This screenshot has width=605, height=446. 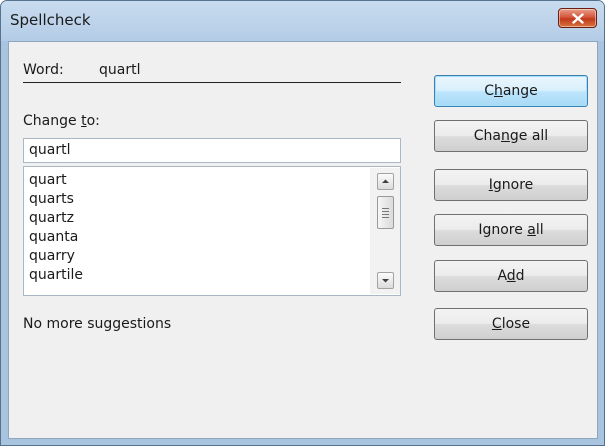 I want to click on scroll-up-button, so click(x=385, y=181).